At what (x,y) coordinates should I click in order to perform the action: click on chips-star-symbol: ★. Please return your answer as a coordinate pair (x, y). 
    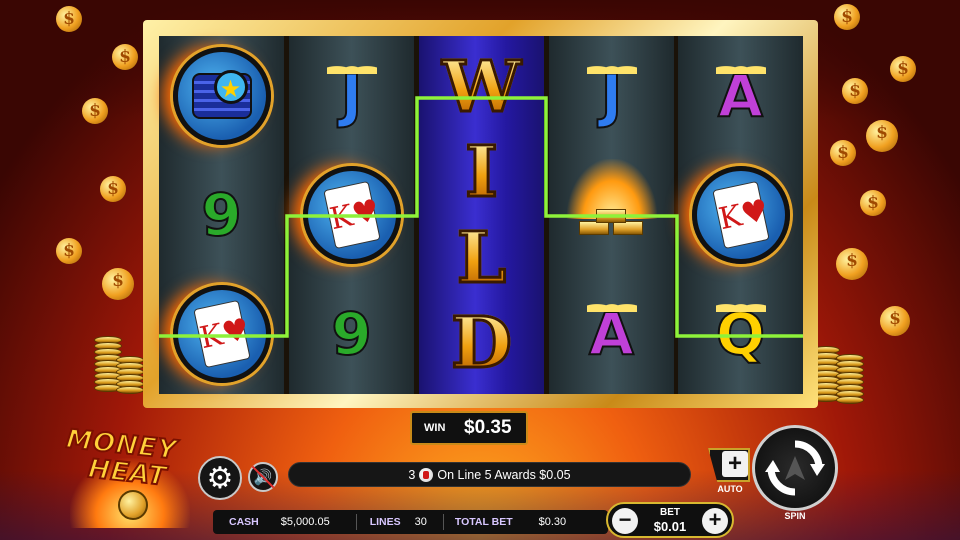
    Looking at the image, I should click on (221, 95).